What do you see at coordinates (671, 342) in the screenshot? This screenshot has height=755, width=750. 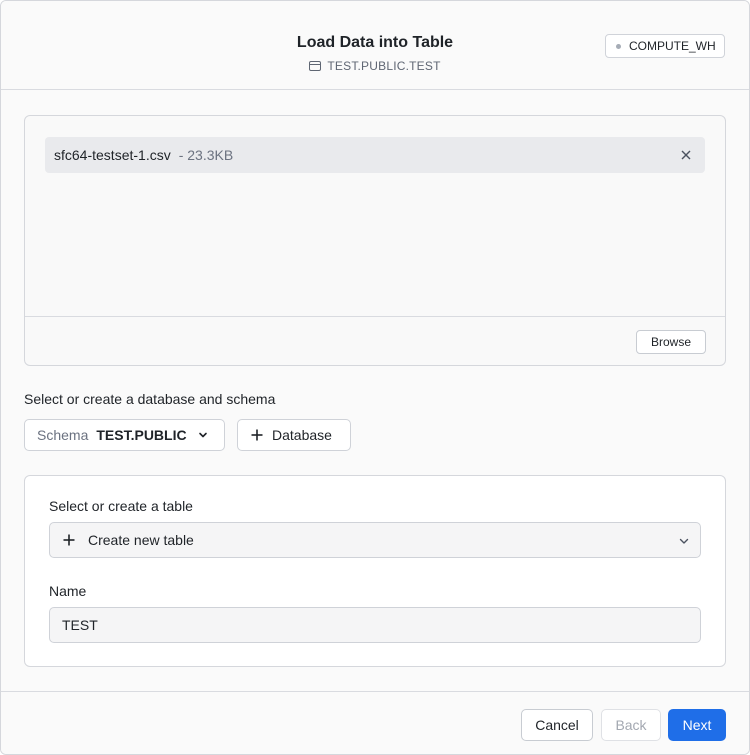 I see `browse-button: Browse` at bounding box center [671, 342].